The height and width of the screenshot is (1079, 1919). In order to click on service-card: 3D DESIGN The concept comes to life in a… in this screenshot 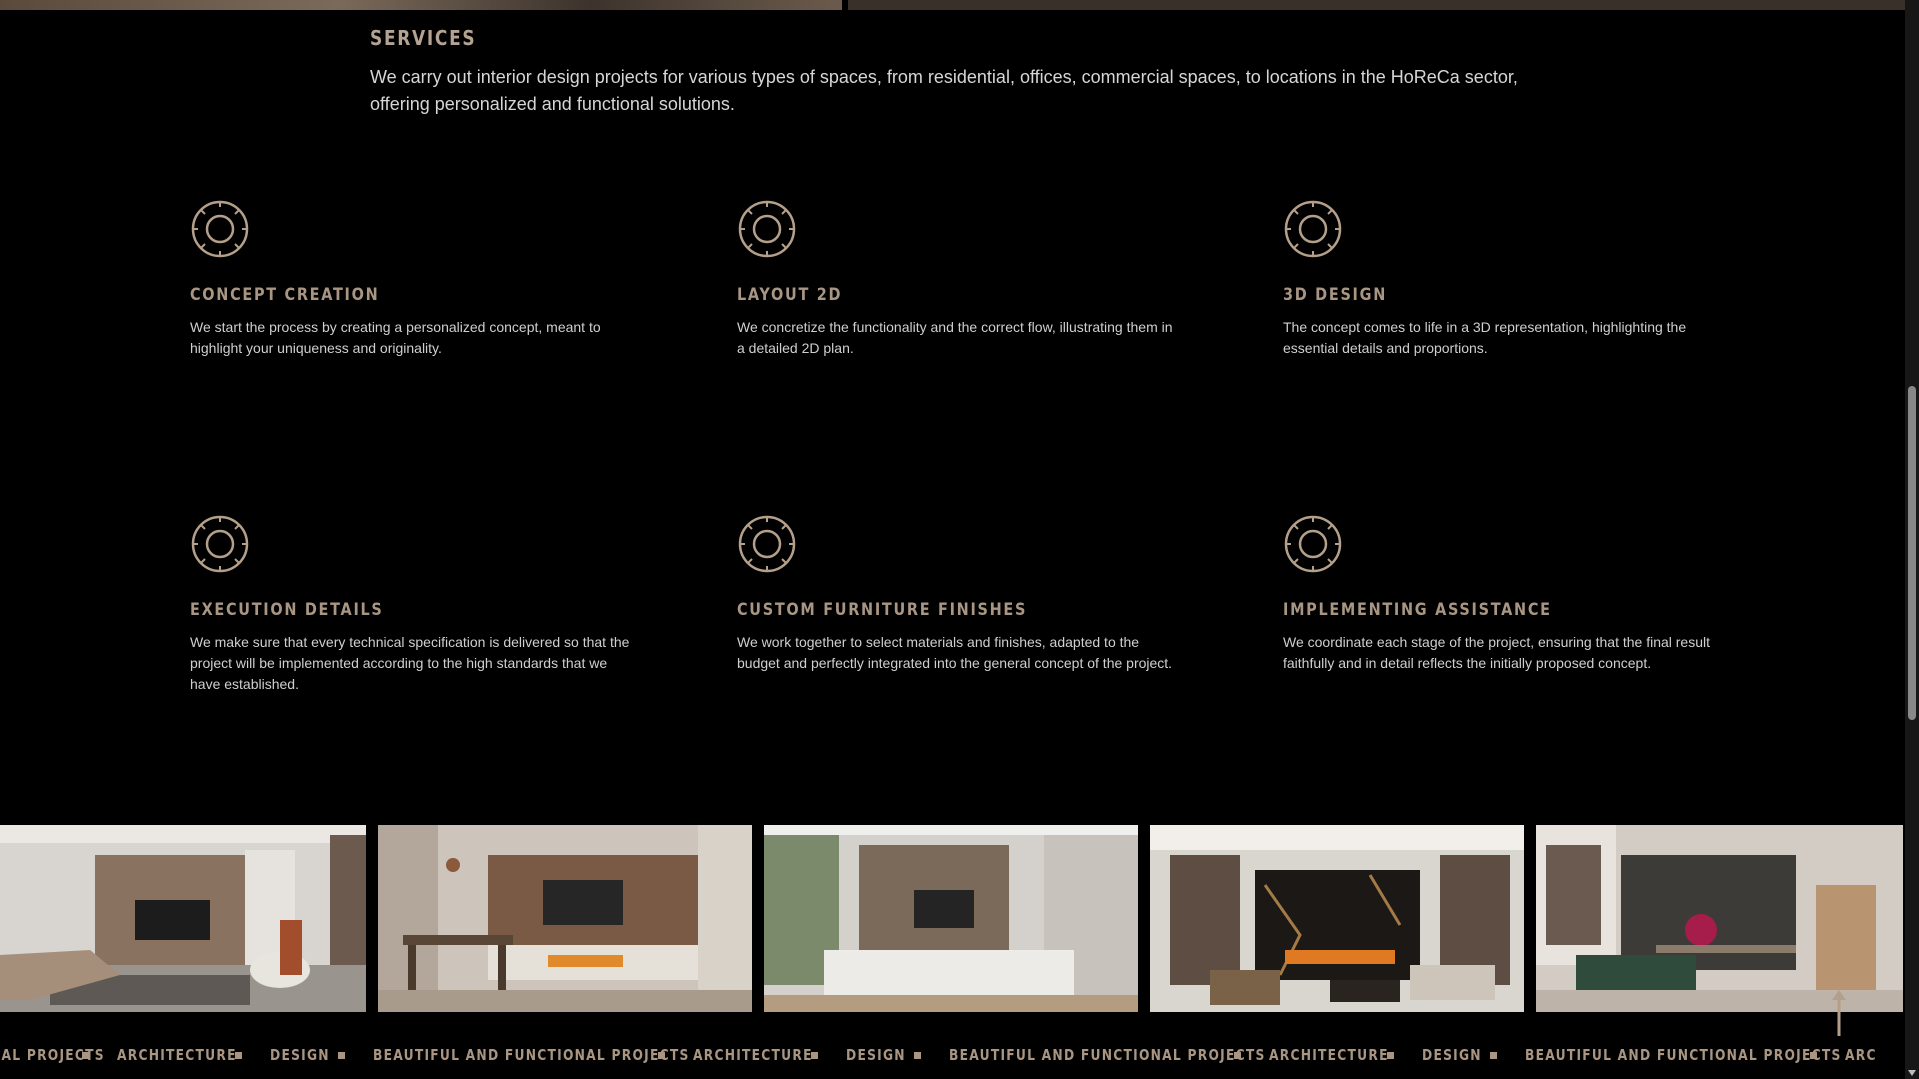, I will do `click(1513, 279)`.